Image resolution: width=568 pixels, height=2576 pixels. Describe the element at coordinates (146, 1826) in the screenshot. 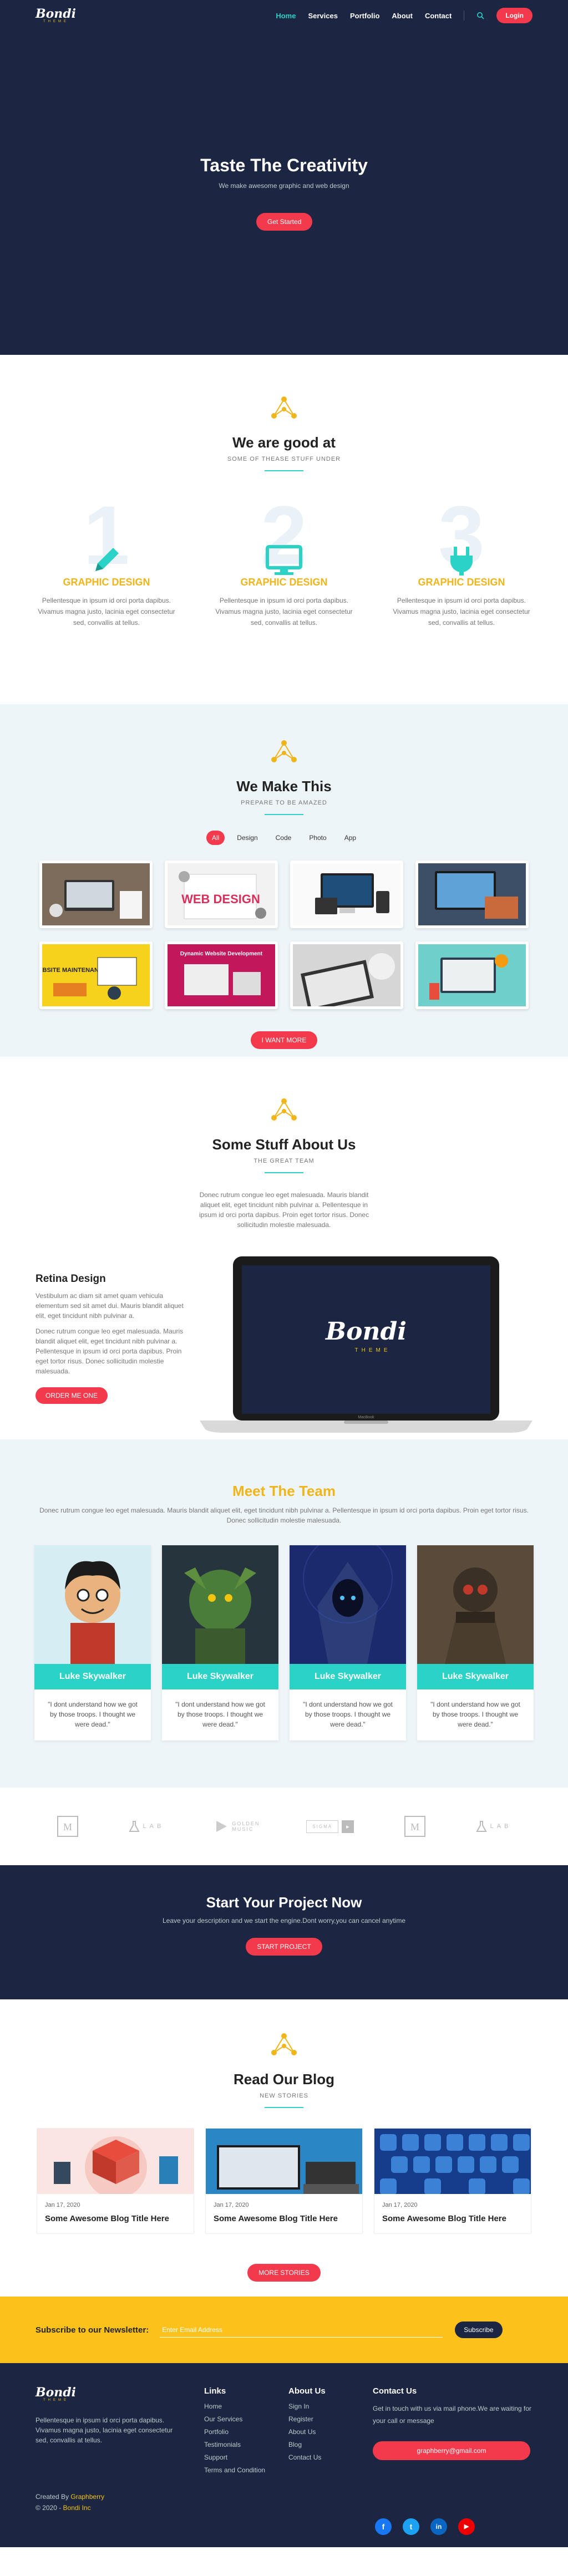

I see `client-logo: LAB` at that location.